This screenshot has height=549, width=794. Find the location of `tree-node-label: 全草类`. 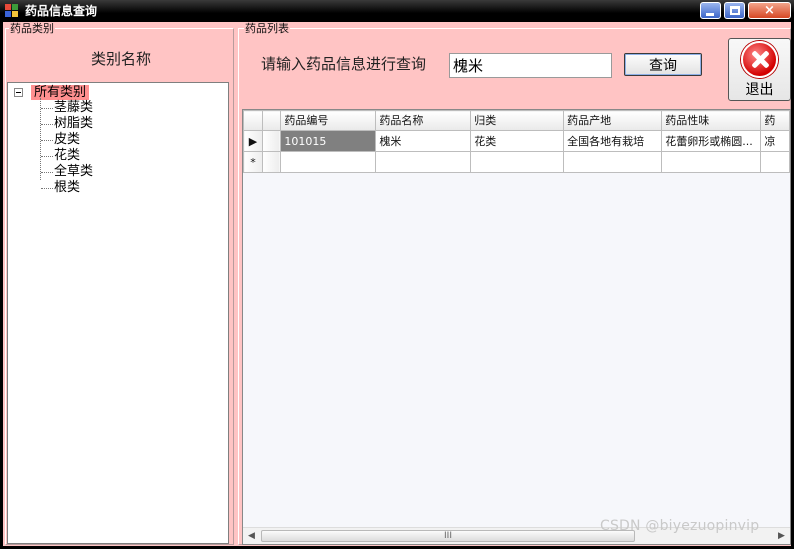

tree-node-label: 全草类 is located at coordinates (73, 172).